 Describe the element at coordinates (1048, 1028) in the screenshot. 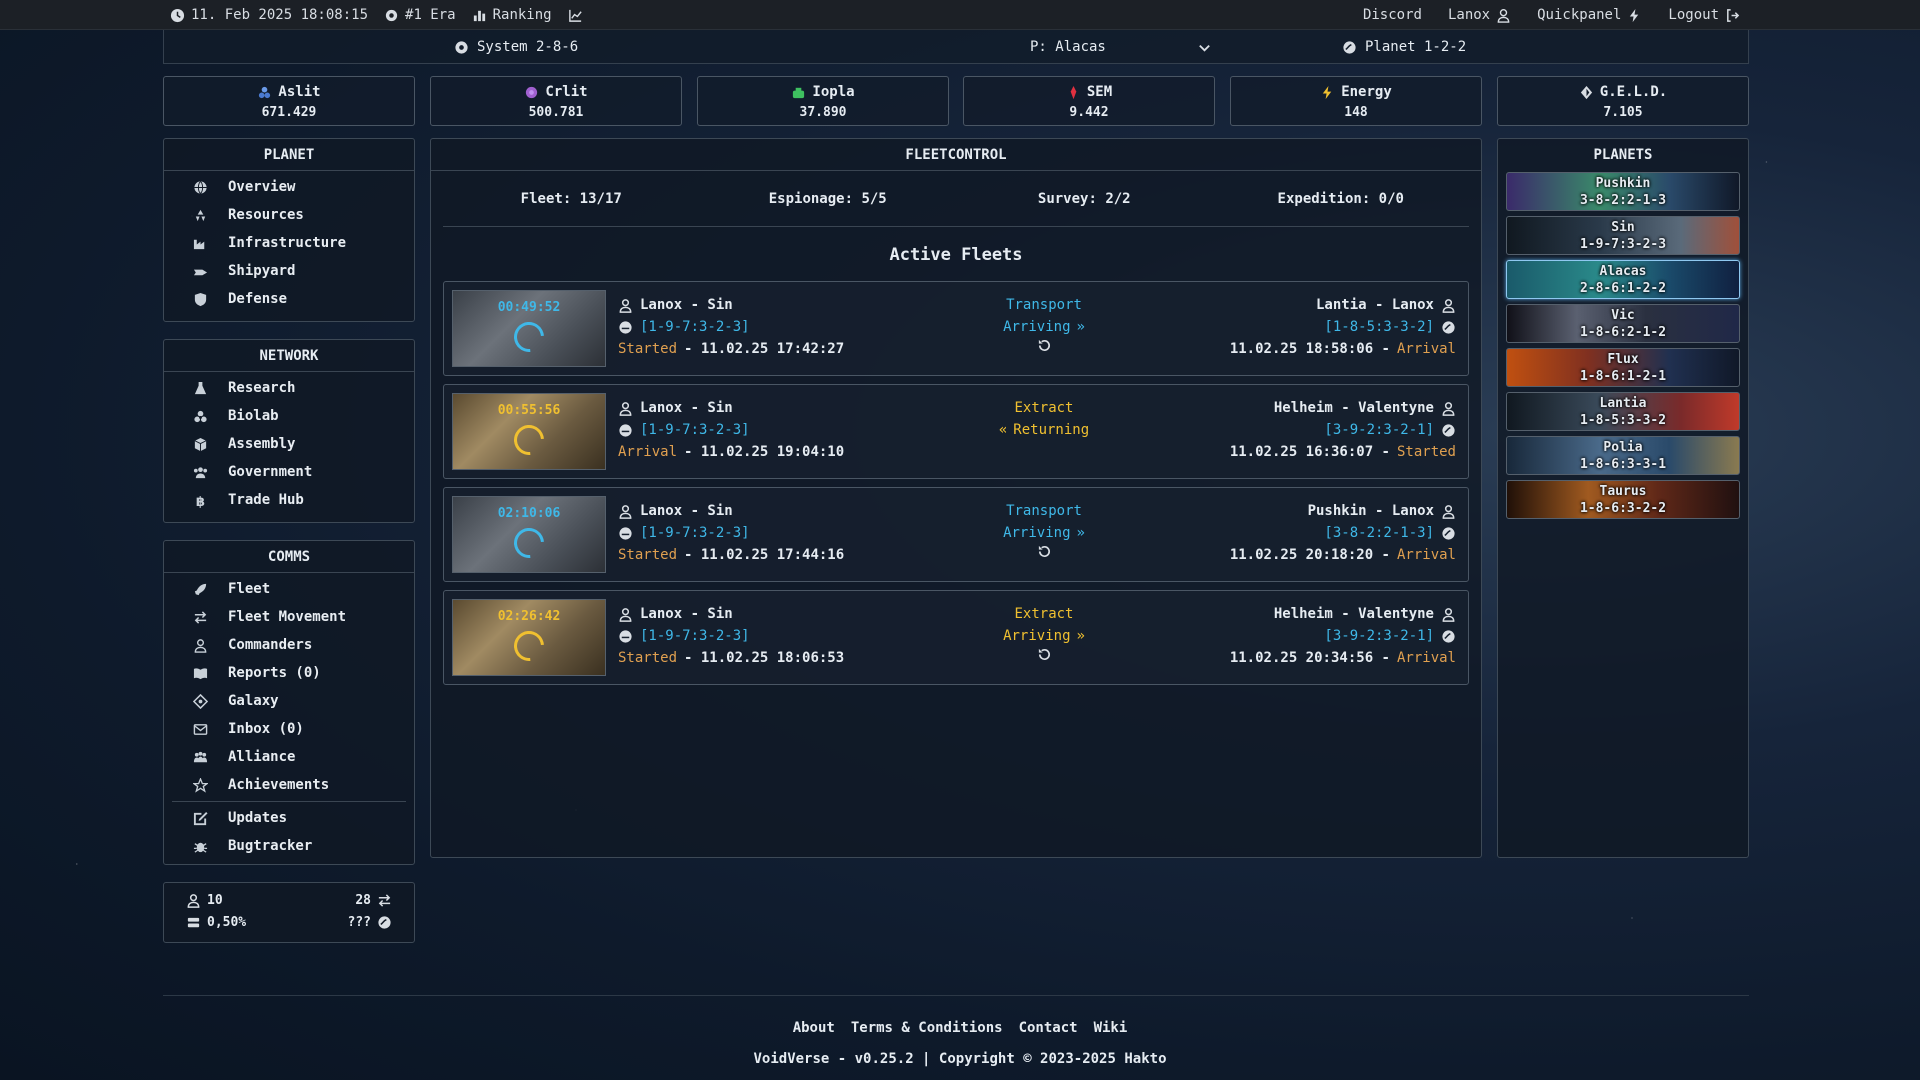

I see `footer-contact-link: Contact` at that location.